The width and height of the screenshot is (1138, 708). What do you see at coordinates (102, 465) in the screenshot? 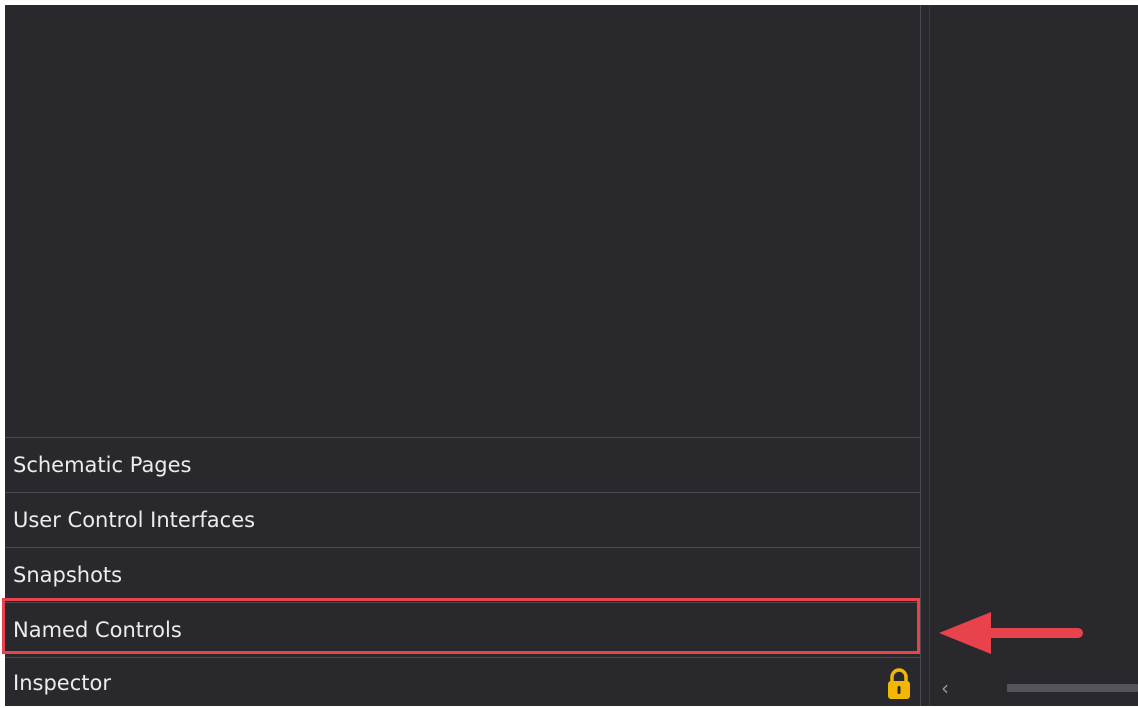
I see `panel-item-label: Schematic Pages` at bounding box center [102, 465].